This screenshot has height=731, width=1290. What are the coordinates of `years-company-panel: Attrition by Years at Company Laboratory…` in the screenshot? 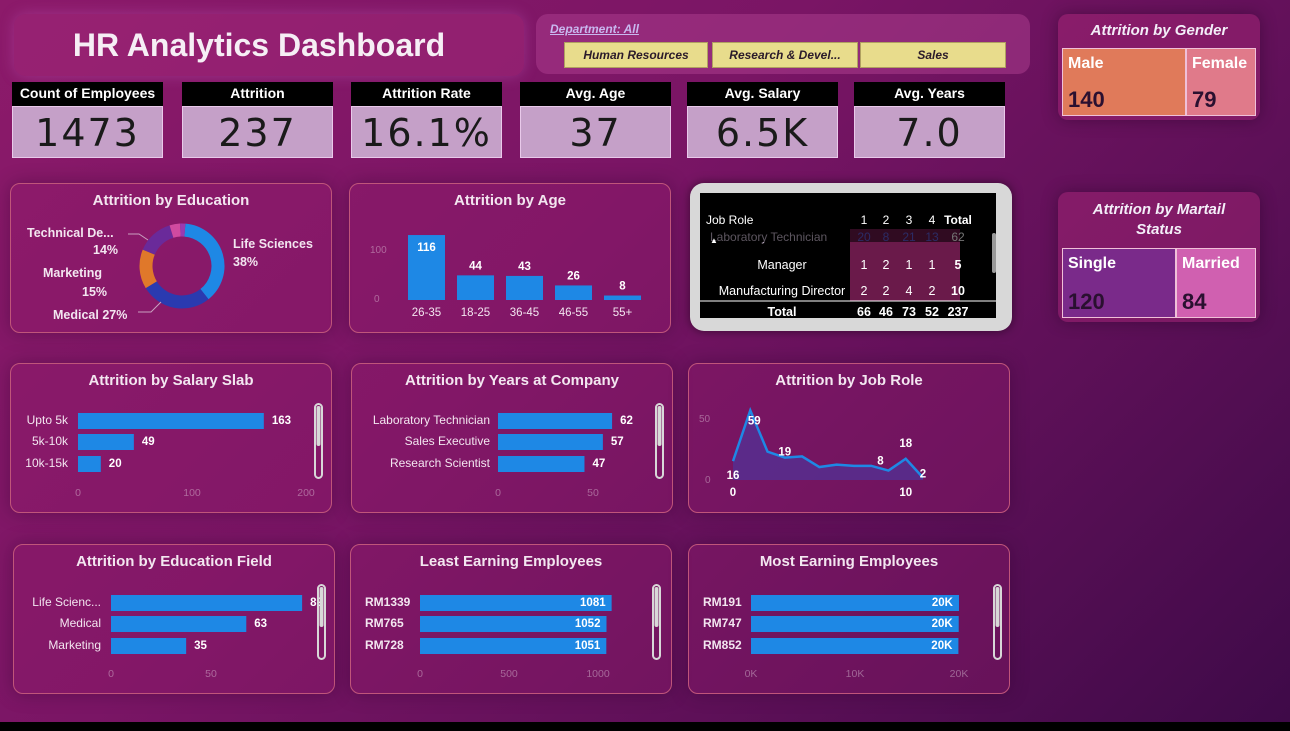 It's located at (512, 438).